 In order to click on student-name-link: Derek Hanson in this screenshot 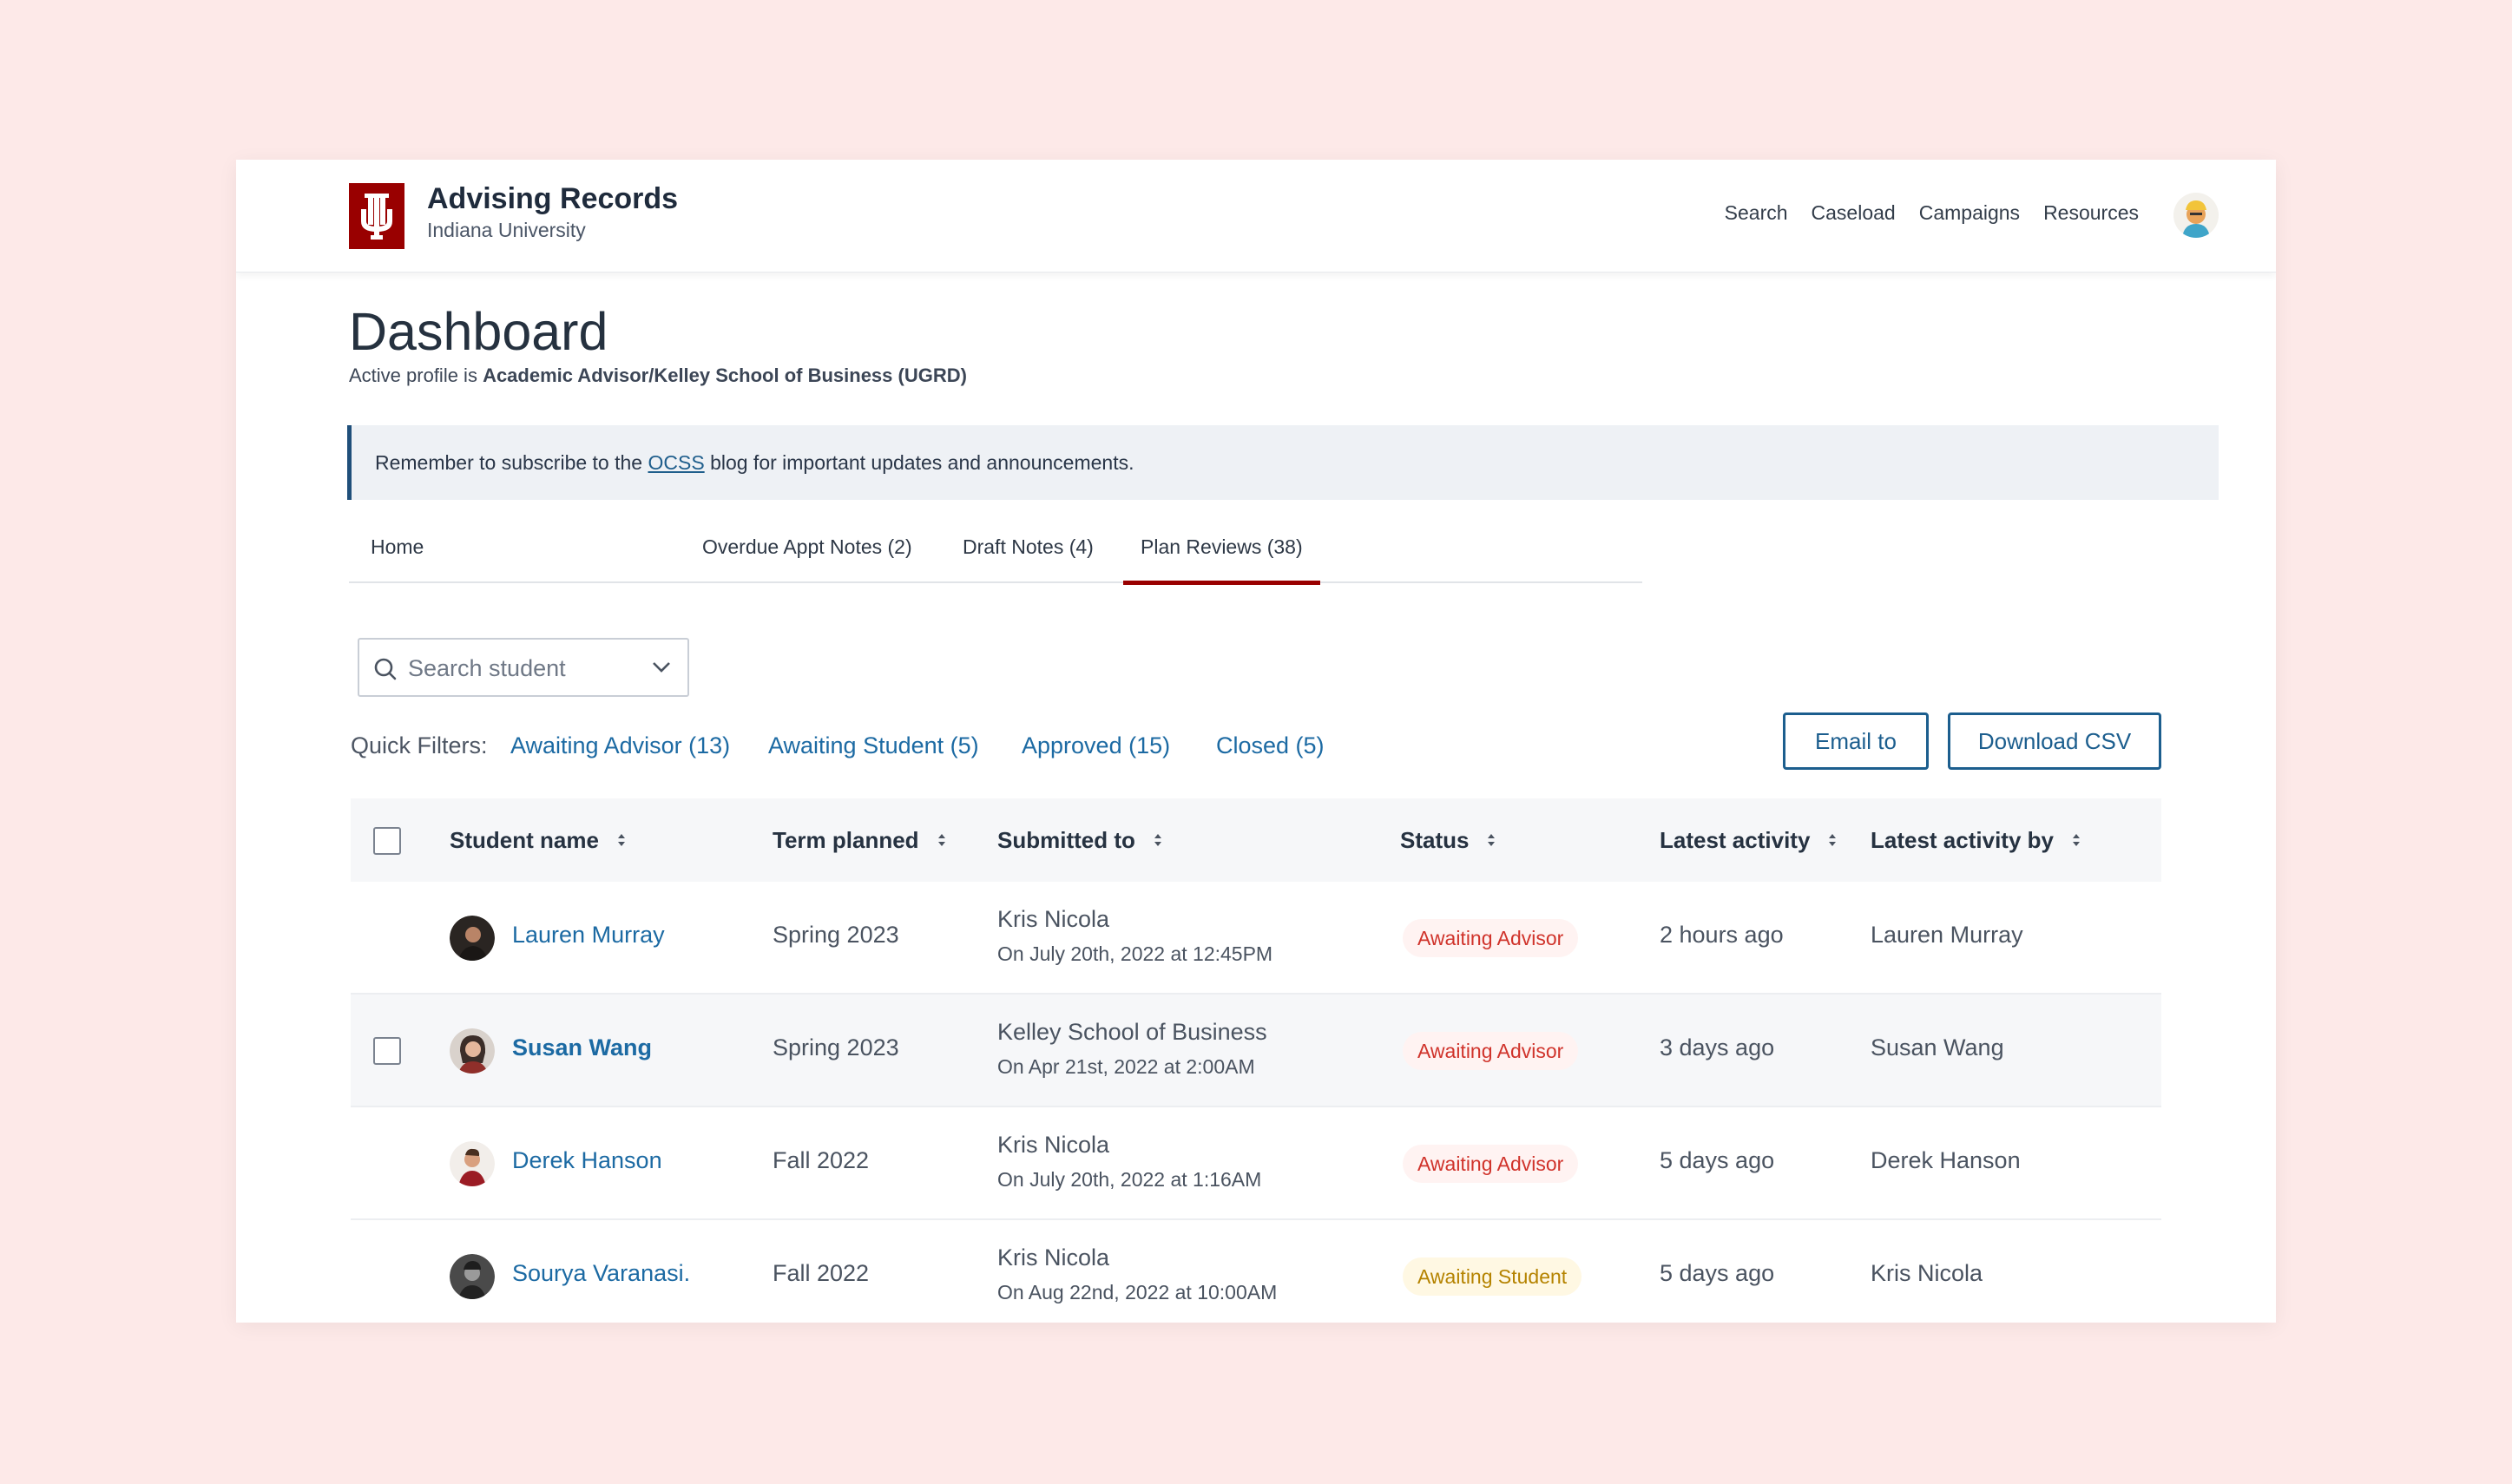, I will do `click(587, 1160)`.